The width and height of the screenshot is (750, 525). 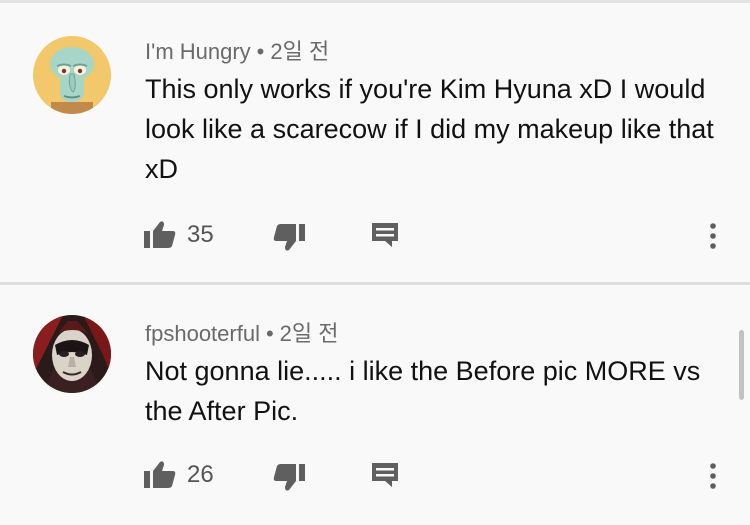 I want to click on squidward-avatar-icon, so click(x=72, y=75).